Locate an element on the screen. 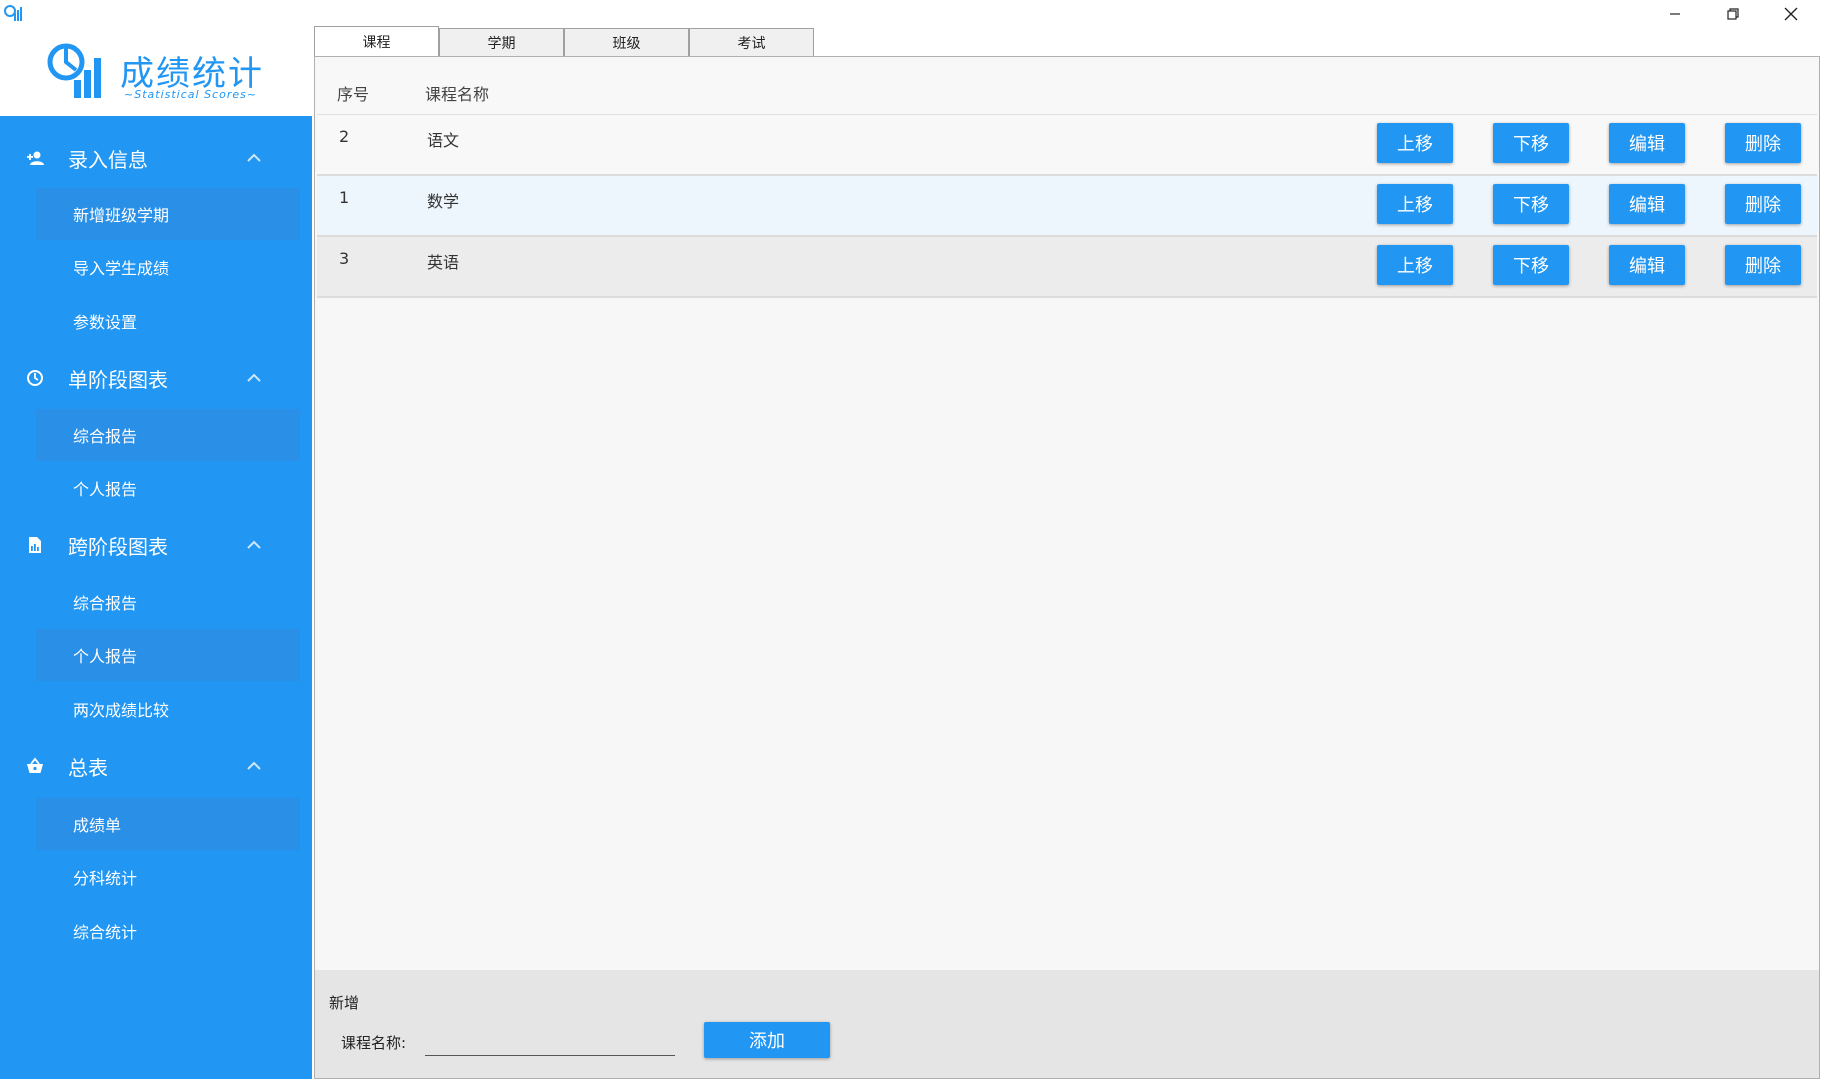  table-row: 1 数学 上移 下移 编辑 删除 is located at coordinates (1067, 206).